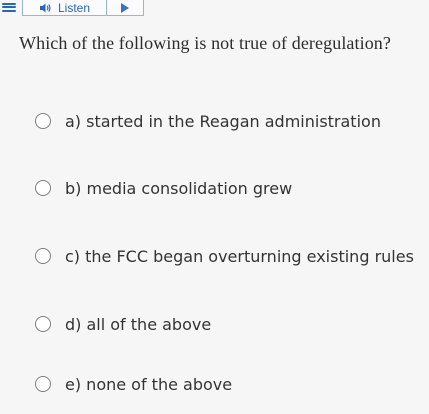 The width and height of the screenshot is (429, 414). I want to click on option-label: a) started in the Reagan administration, so click(223, 121).